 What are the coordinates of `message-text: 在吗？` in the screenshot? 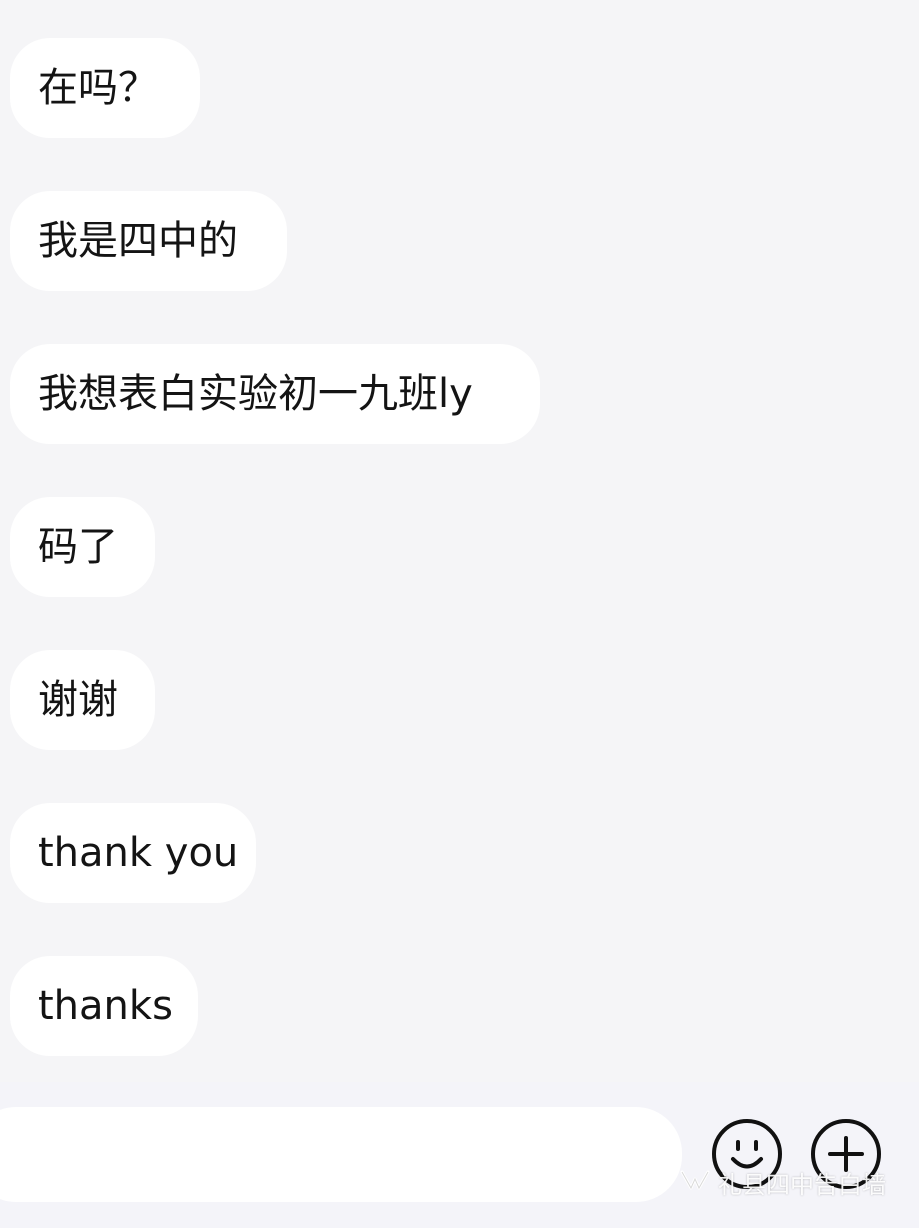 It's located at (98, 88).